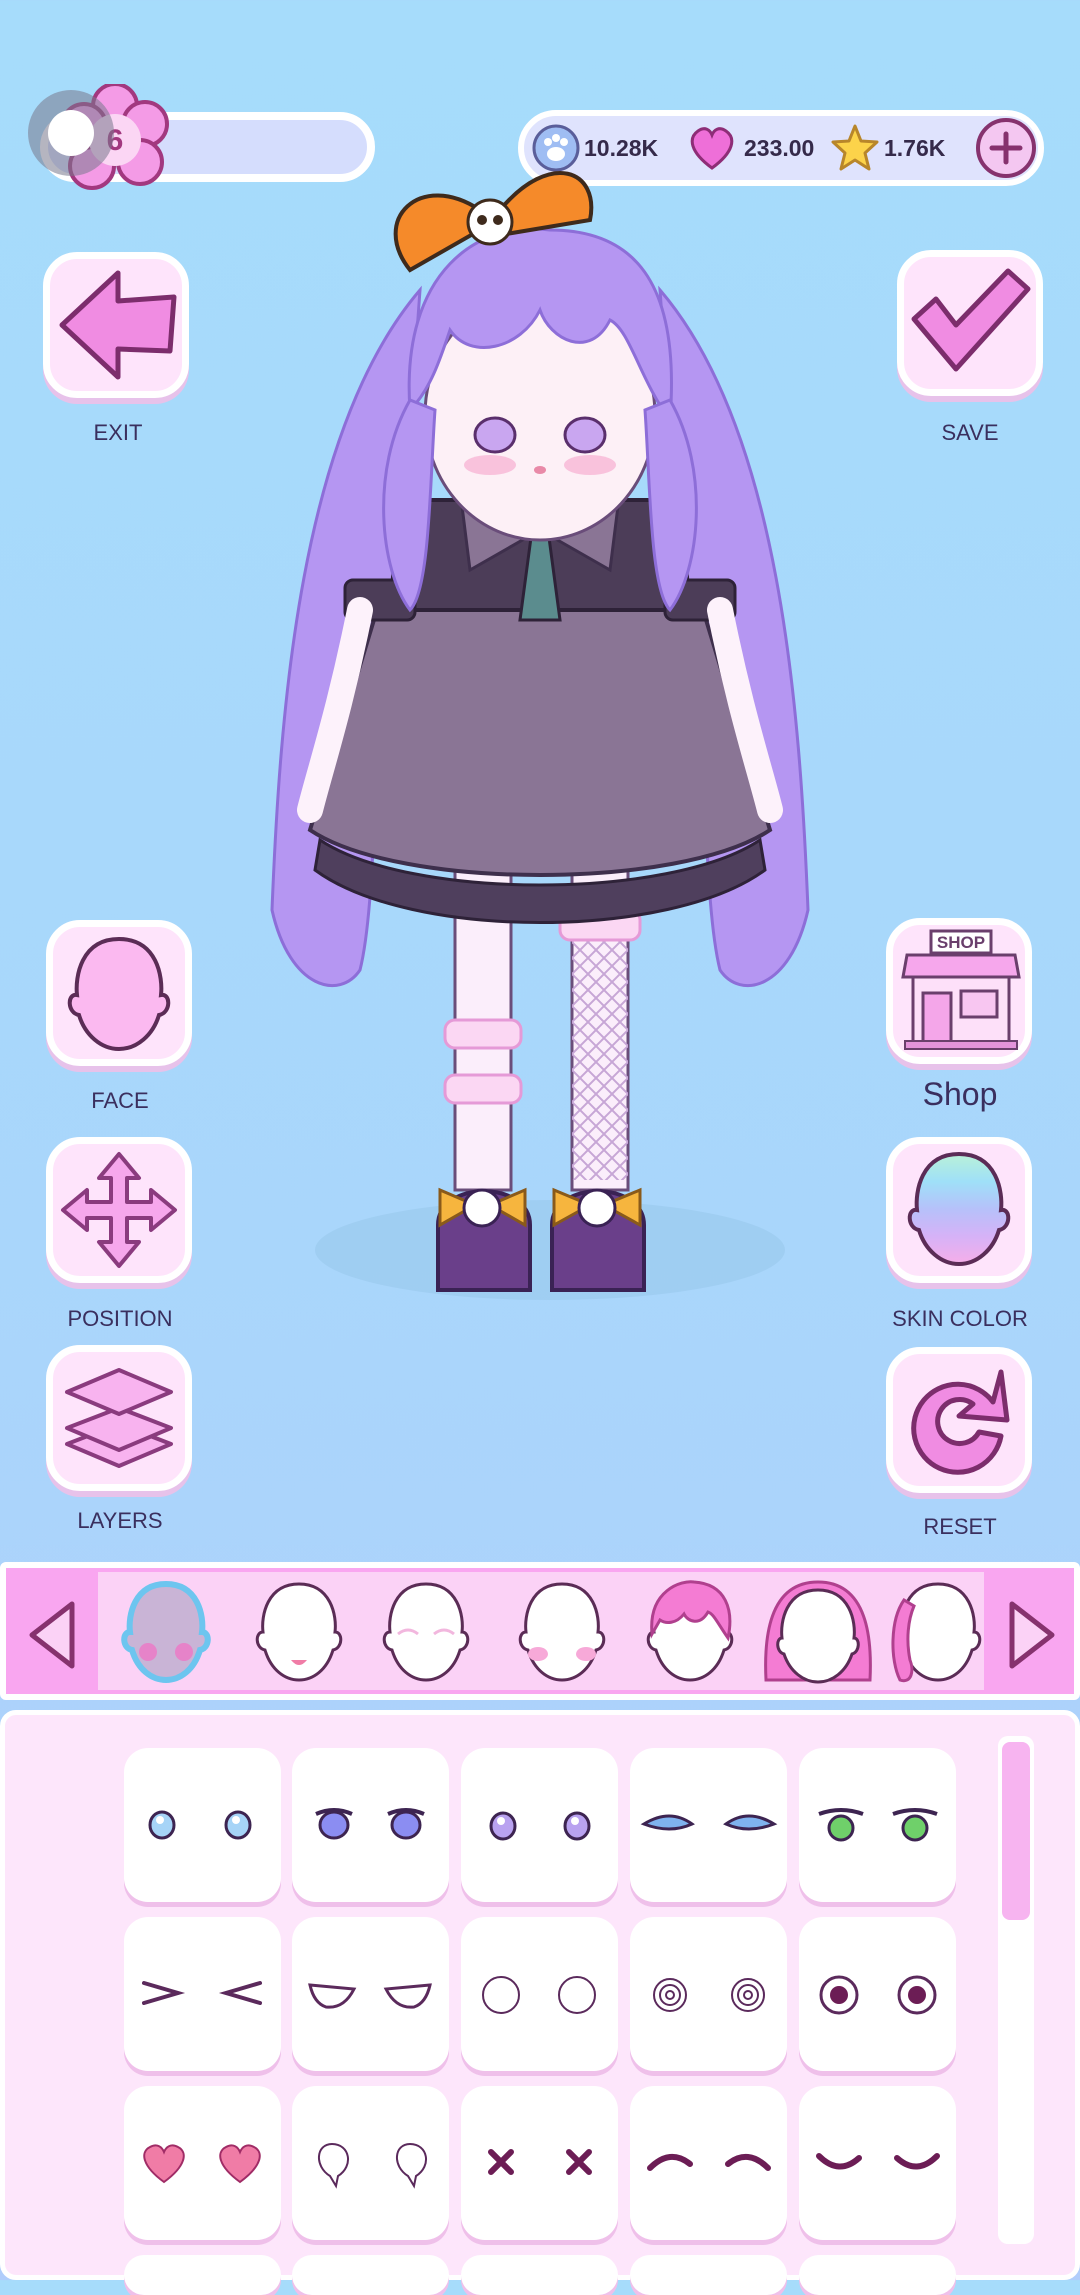 The image size is (1080, 2295). What do you see at coordinates (960, 1526) in the screenshot?
I see `reset-label: RESET` at bounding box center [960, 1526].